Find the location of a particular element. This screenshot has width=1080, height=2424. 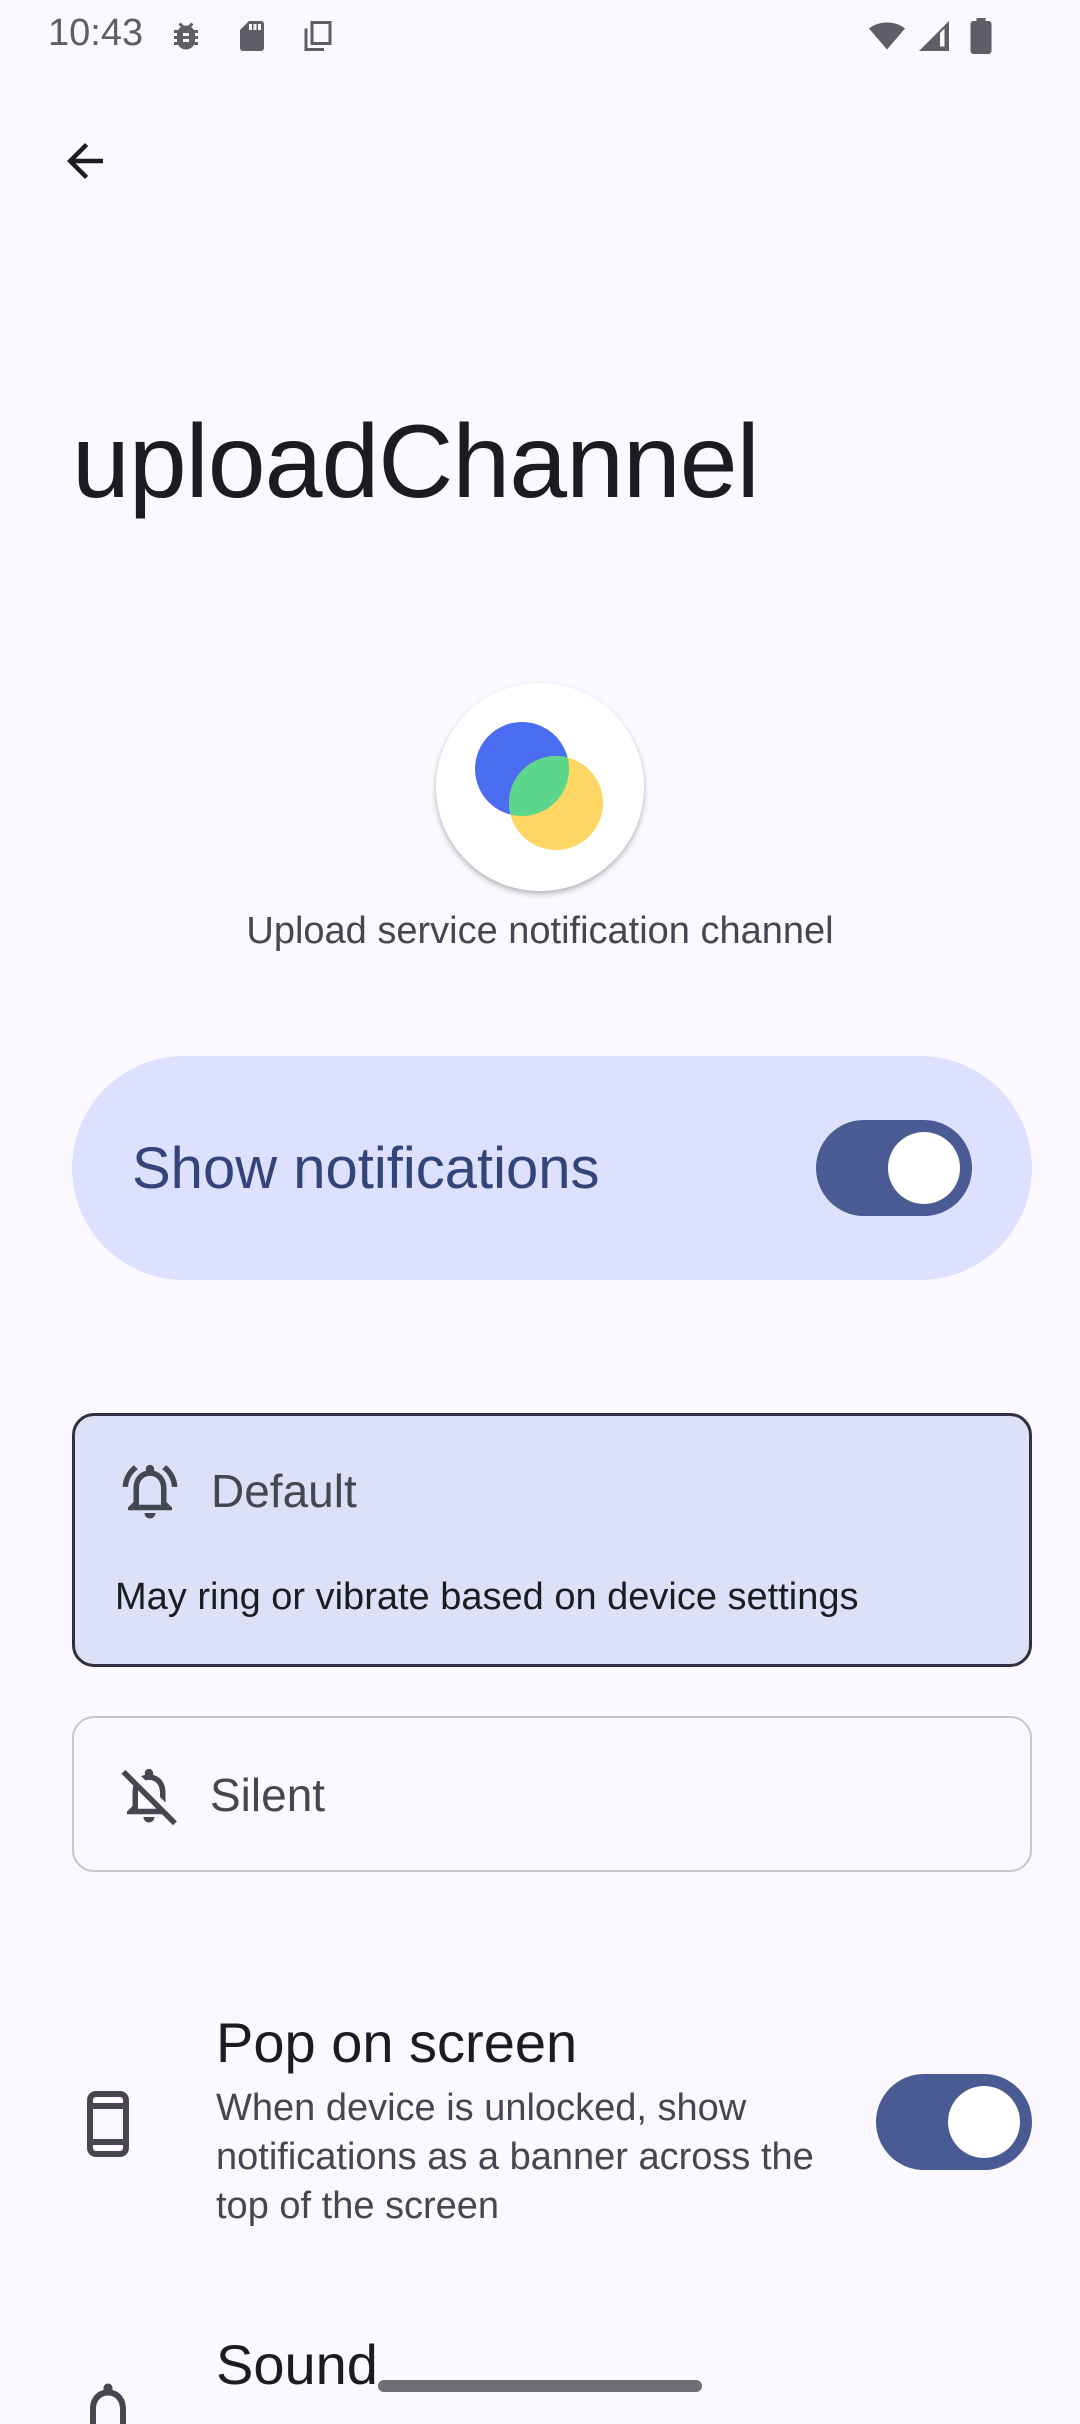

arrow-back-icon is located at coordinates (85, 161).